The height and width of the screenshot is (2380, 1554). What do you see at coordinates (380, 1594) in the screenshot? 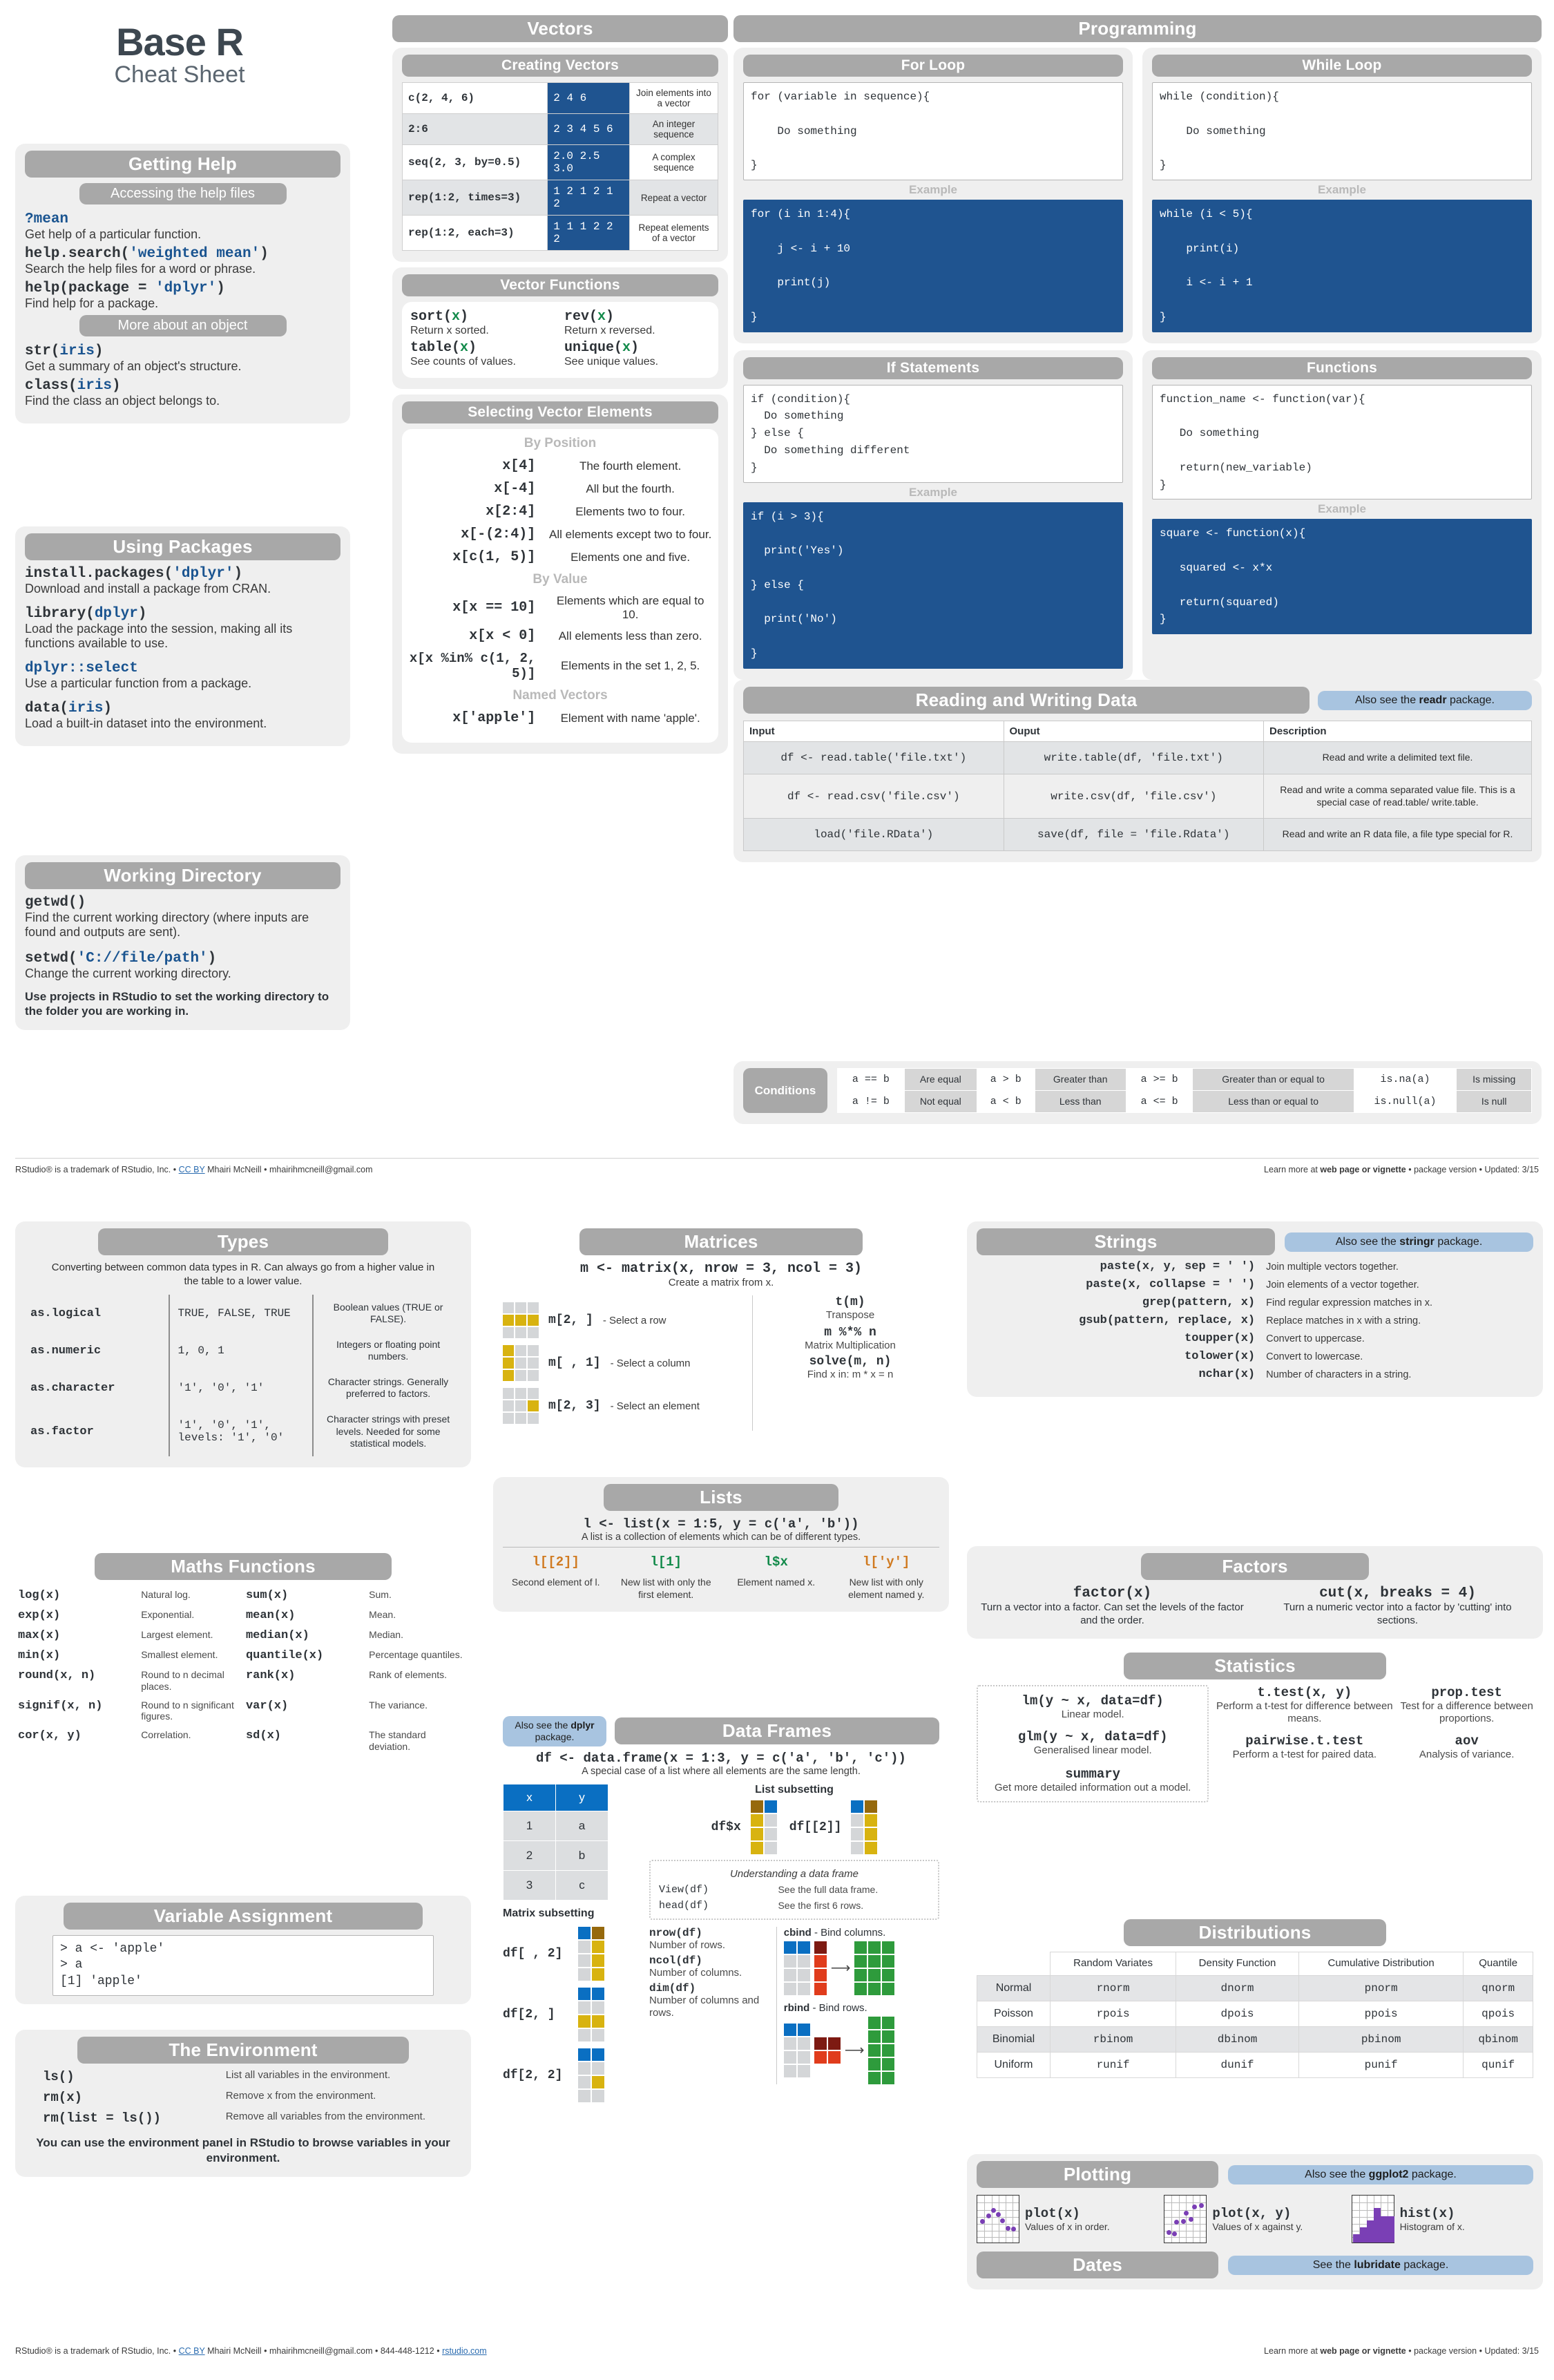
I see `maths-desc: Sum.` at bounding box center [380, 1594].